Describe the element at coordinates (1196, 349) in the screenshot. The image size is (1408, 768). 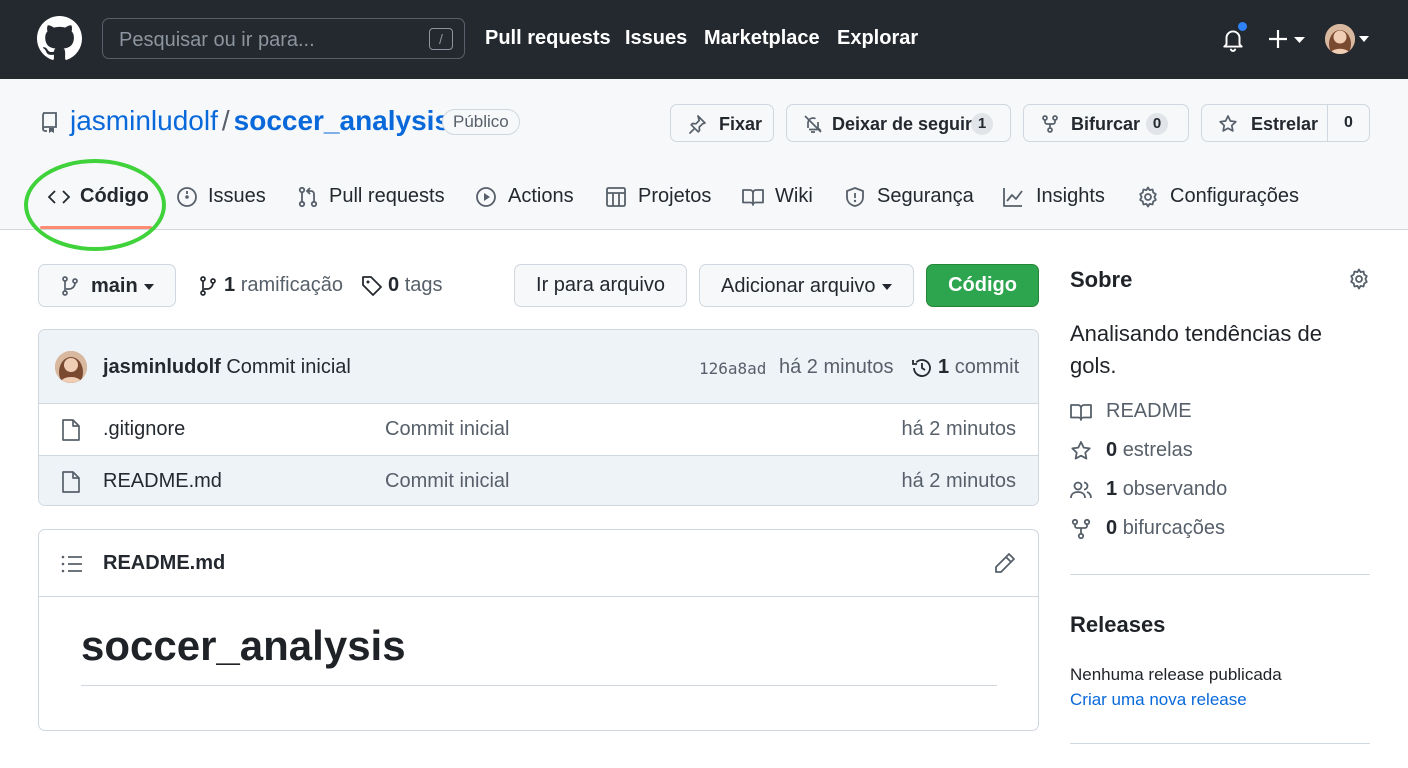
I see `repo-description: Analisando tendências de gols.` at that location.